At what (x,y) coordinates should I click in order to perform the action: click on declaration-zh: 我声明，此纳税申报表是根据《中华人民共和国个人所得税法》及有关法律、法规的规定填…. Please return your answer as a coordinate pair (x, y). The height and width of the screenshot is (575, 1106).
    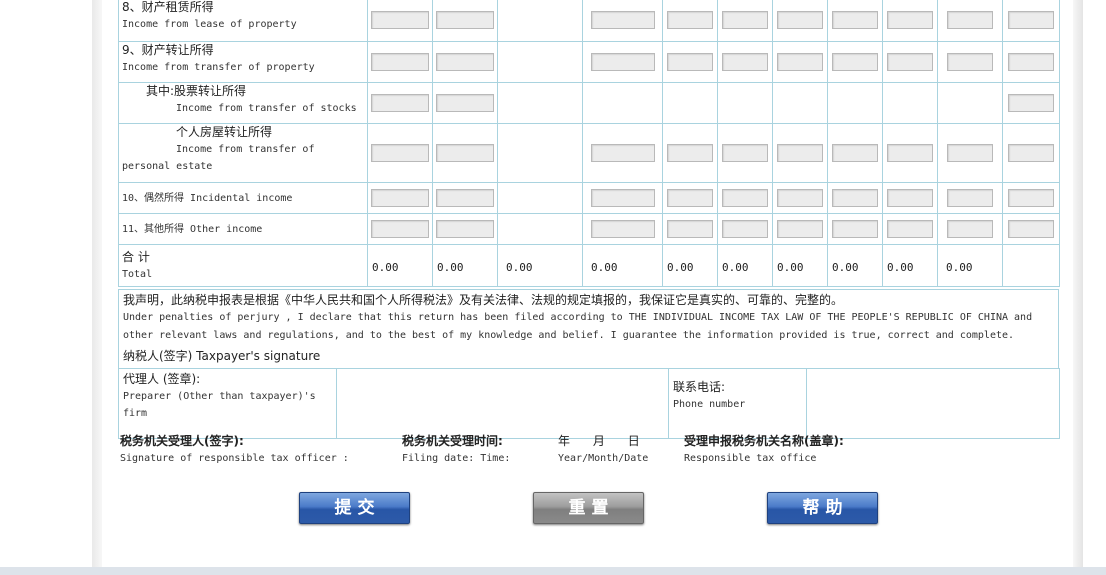
    Looking at the image, I should click on (483, 300).